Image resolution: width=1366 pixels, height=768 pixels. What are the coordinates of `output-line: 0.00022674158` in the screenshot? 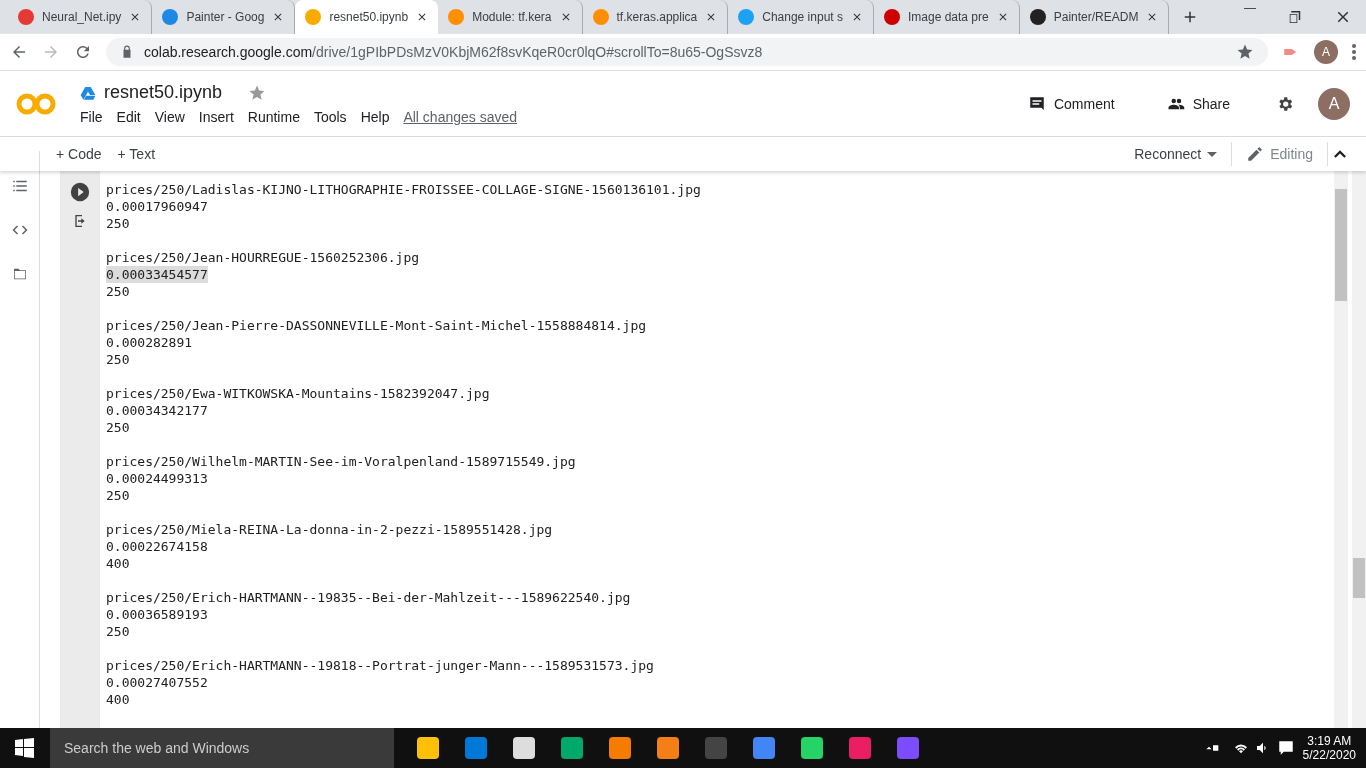 It's located at (157, 546).